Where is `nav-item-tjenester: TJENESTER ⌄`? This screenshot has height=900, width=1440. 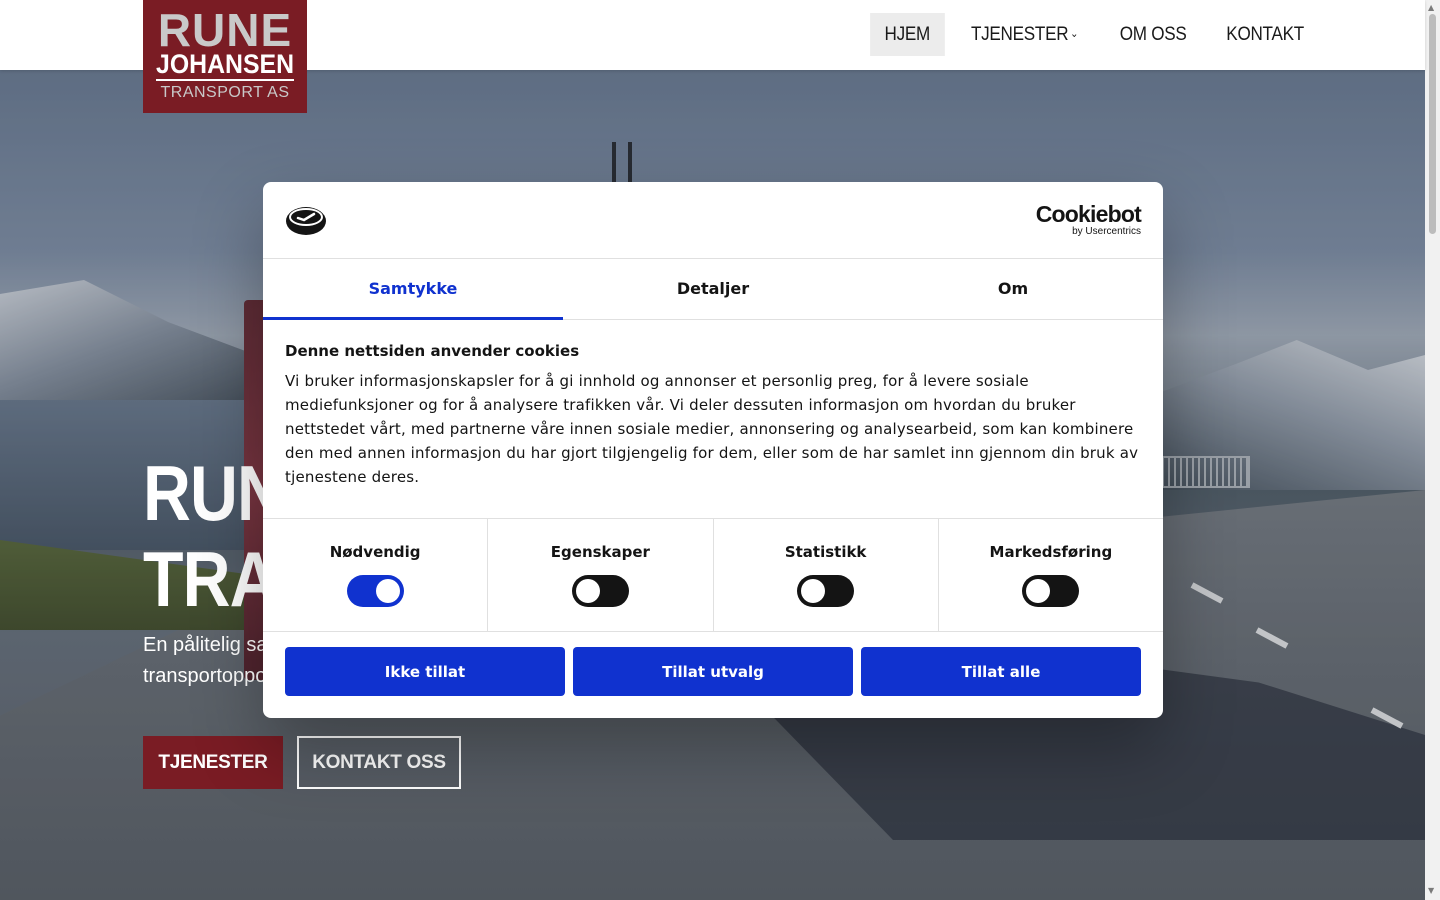
nav-item-tjenester: TJENESTER ⌄ is located at coordinates (1024, 34).